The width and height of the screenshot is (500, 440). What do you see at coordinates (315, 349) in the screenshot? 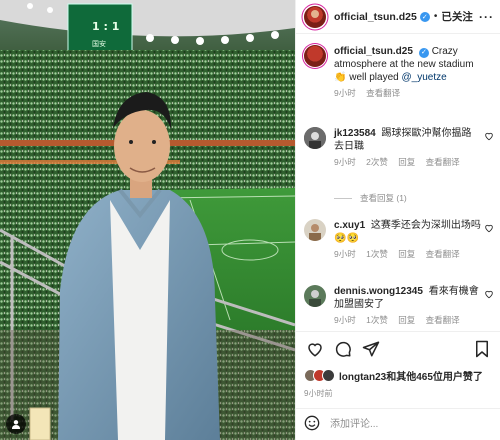
I see `like-heart-icon` at bounding box center [315, 349].